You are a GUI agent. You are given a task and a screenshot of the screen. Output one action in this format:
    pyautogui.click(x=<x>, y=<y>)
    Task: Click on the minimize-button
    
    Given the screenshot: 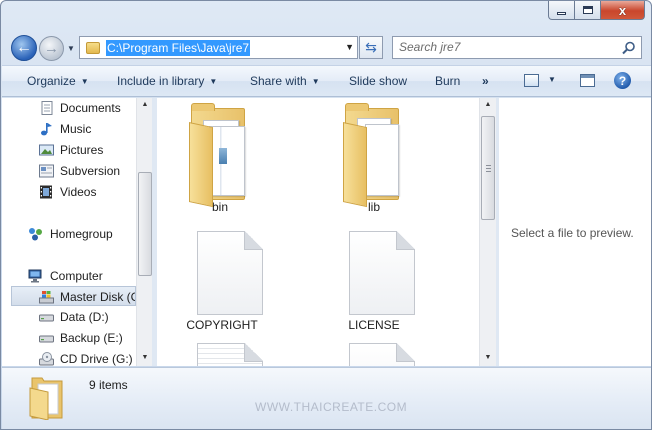 What is the action you would take?
    pyautogui.click(x=561, y=10)
    